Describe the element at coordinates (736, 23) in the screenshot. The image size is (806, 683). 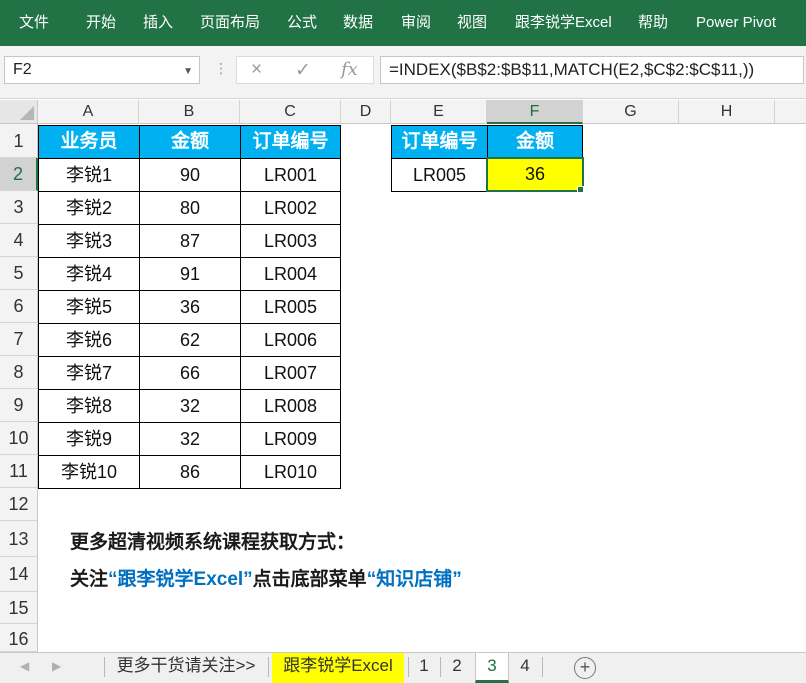
I see `ribbon-tab-power-pivot: Power Pivot` at that location.